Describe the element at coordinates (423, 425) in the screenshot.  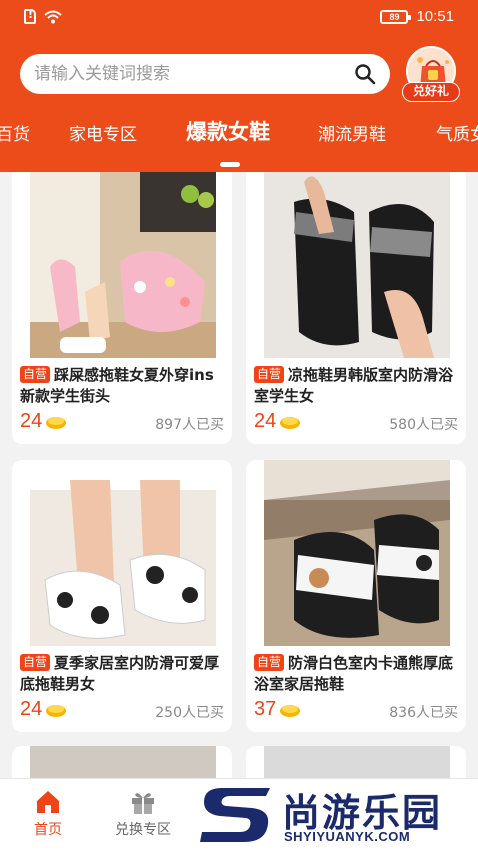
I see `sold-count: 580人已买` at that location.